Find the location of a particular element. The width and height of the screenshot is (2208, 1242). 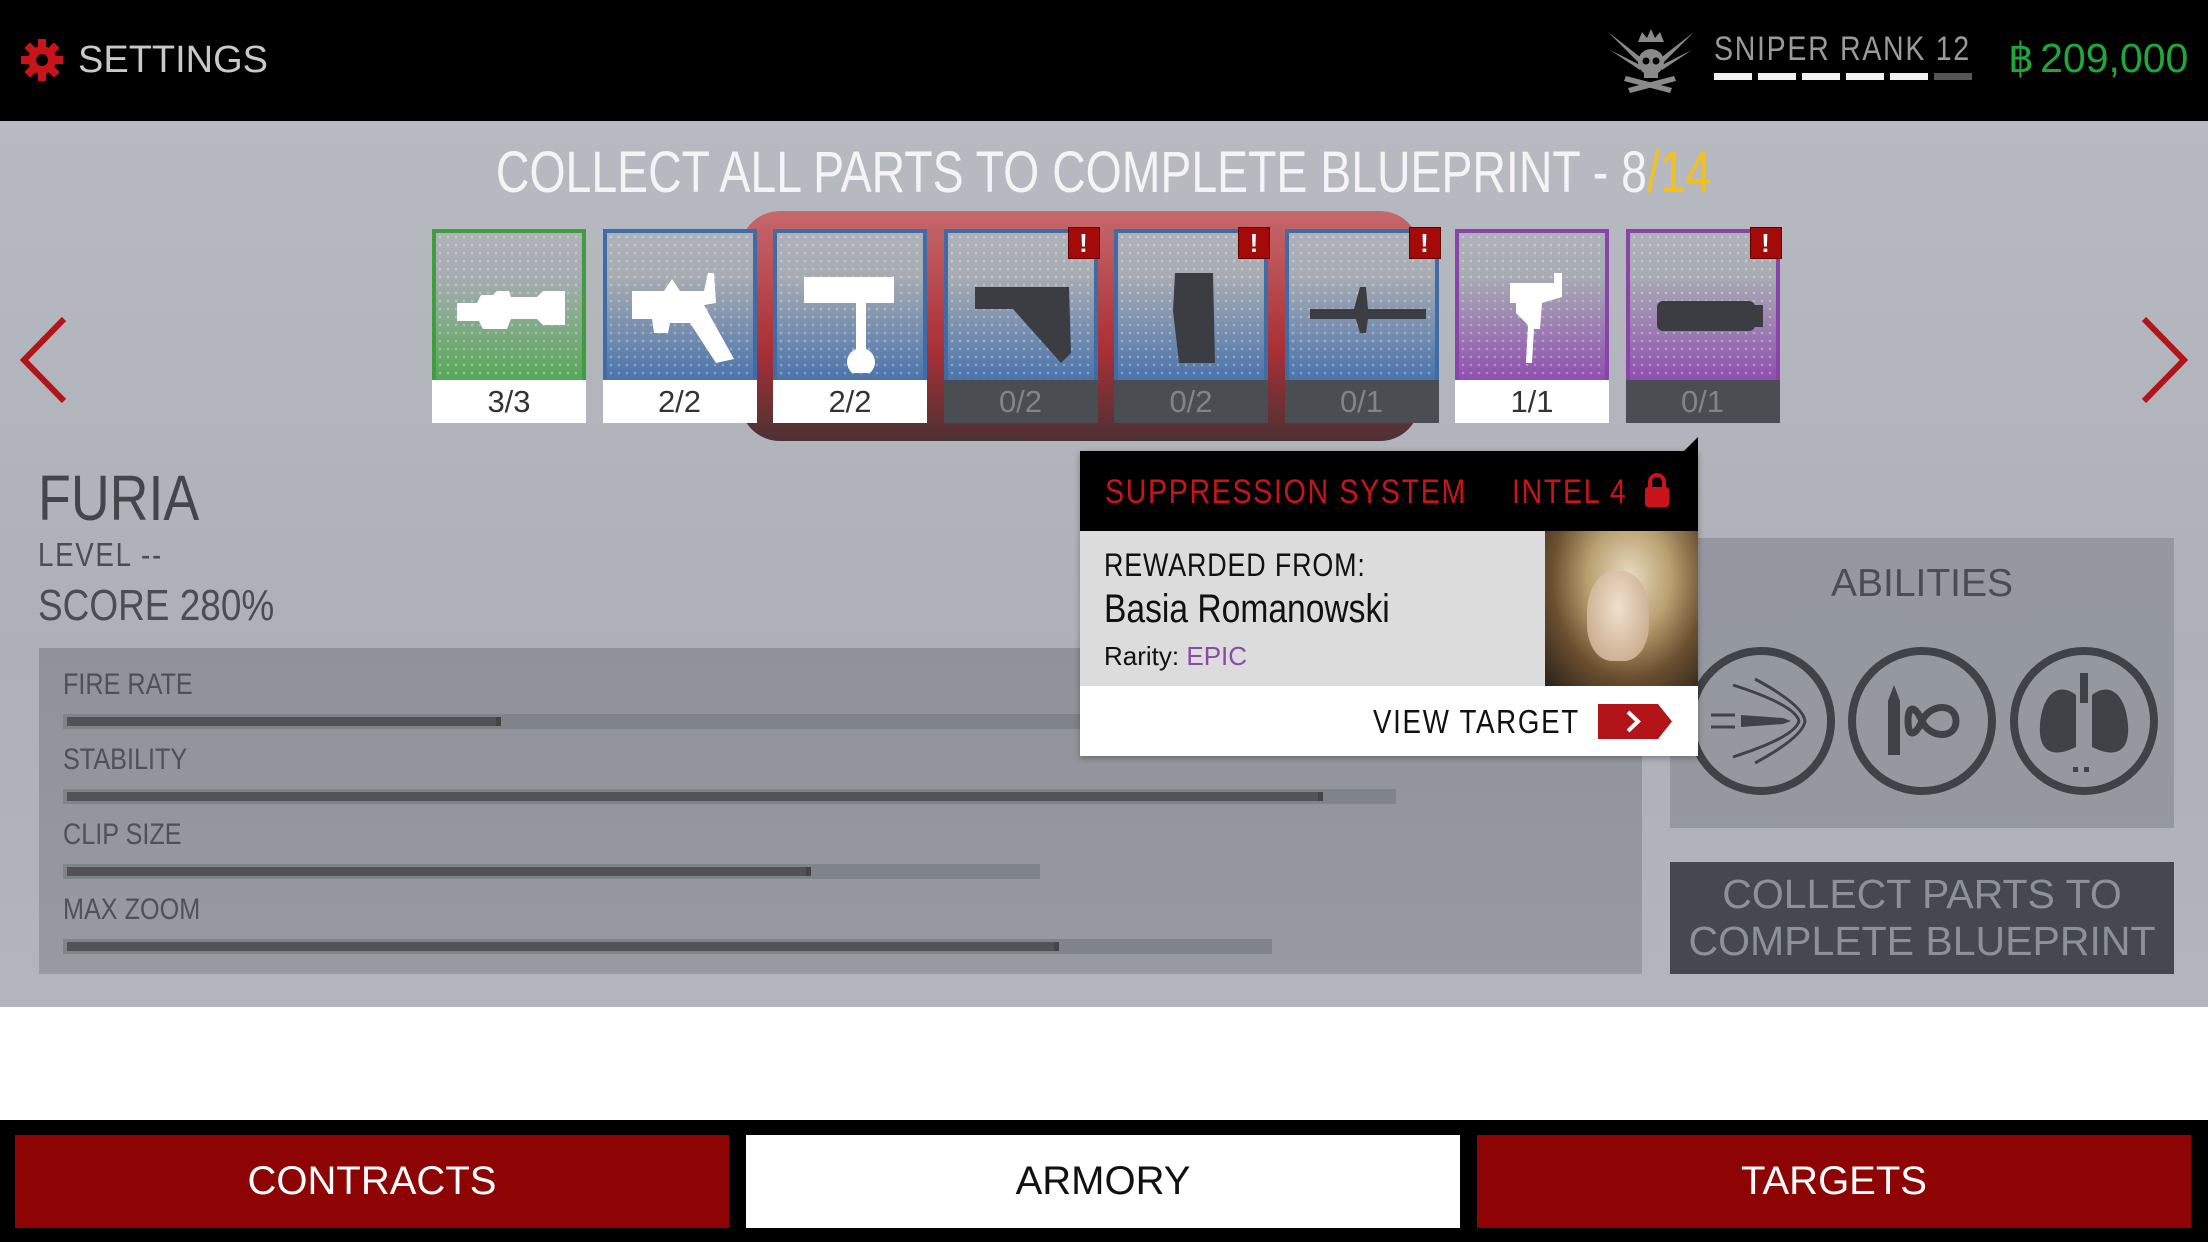

sniper-rank-label: SNIPER RANK 12 is located at coordinates (1842, 49).